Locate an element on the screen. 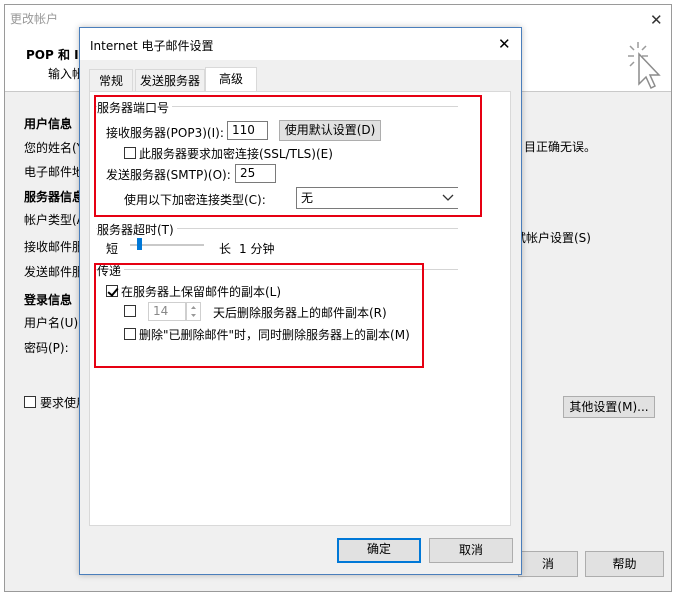 This screenshot has height=598, width=680. login-info-heading: 登录信息 is located at coordinates (48, 300).